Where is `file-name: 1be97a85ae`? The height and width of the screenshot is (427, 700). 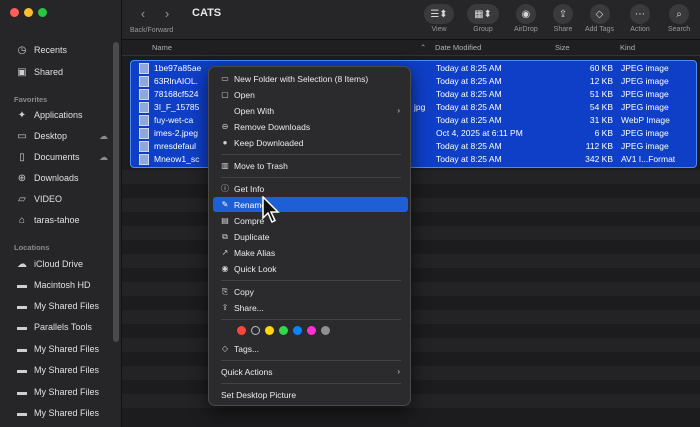
file-name: 1be97a85ae is located at coordinates (178, 68).